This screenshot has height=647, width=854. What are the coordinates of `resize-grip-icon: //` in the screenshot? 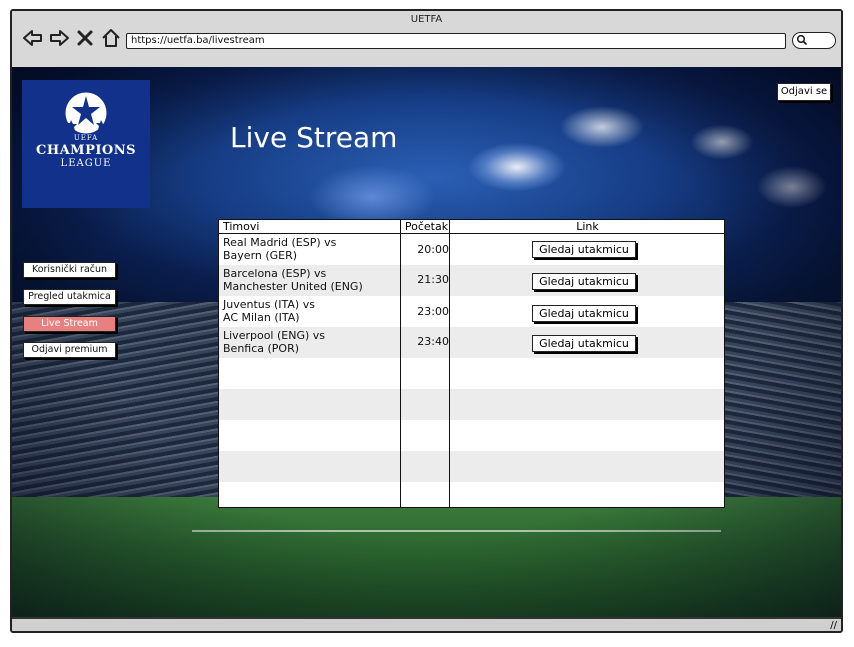 It's located at (833, 625).